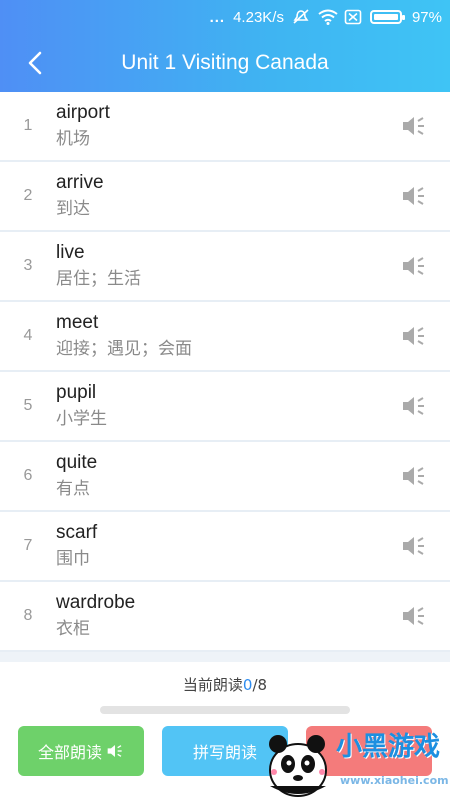  I want to click on word-row: 4 meet 迎接；遇见；会面, so click(225, 337).